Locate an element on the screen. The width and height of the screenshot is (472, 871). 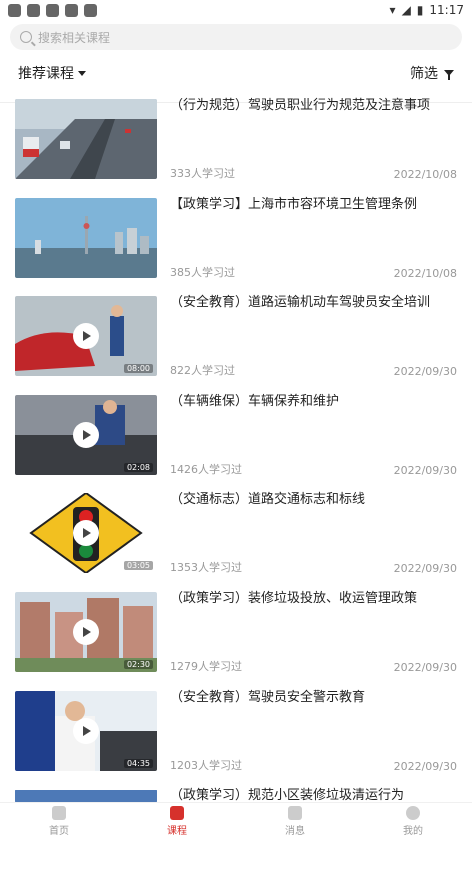
course-views: 1203人学习过 is located at coordinates (206, 765).